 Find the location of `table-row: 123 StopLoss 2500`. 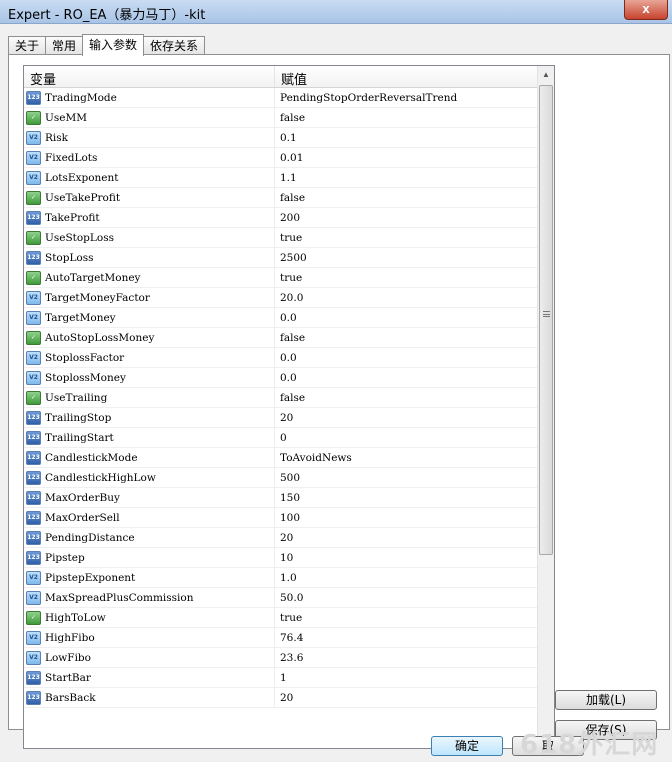

table-row: 123 StopLoss 2500 is located at coordinates (281, 258).